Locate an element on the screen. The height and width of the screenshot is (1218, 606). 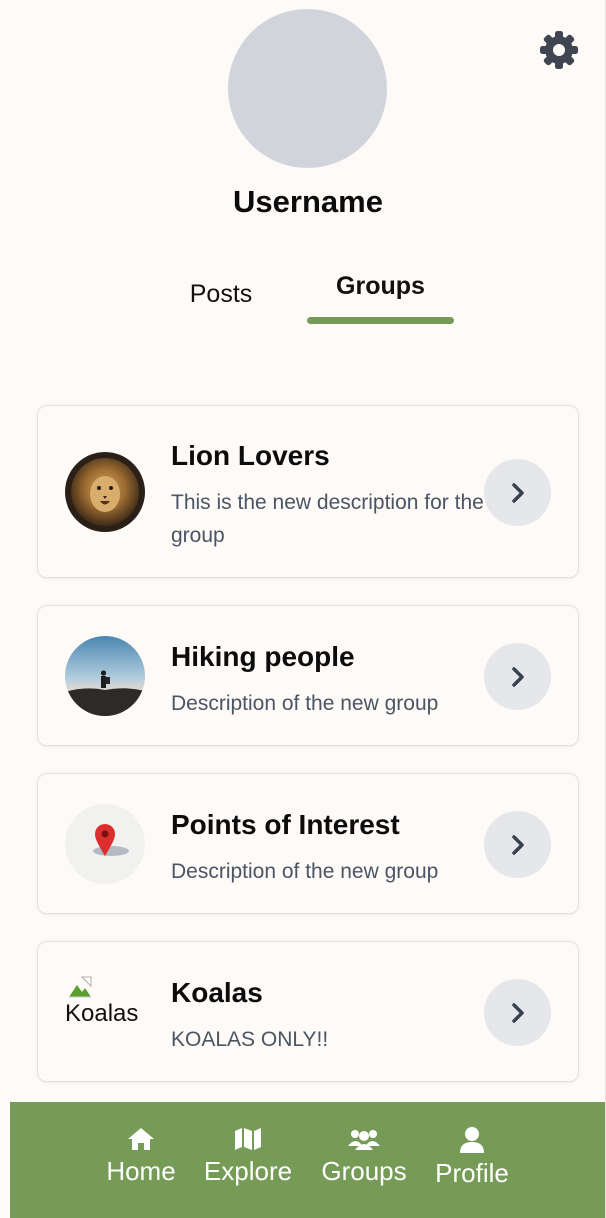
settings-button is located at coordinates (559, 50).